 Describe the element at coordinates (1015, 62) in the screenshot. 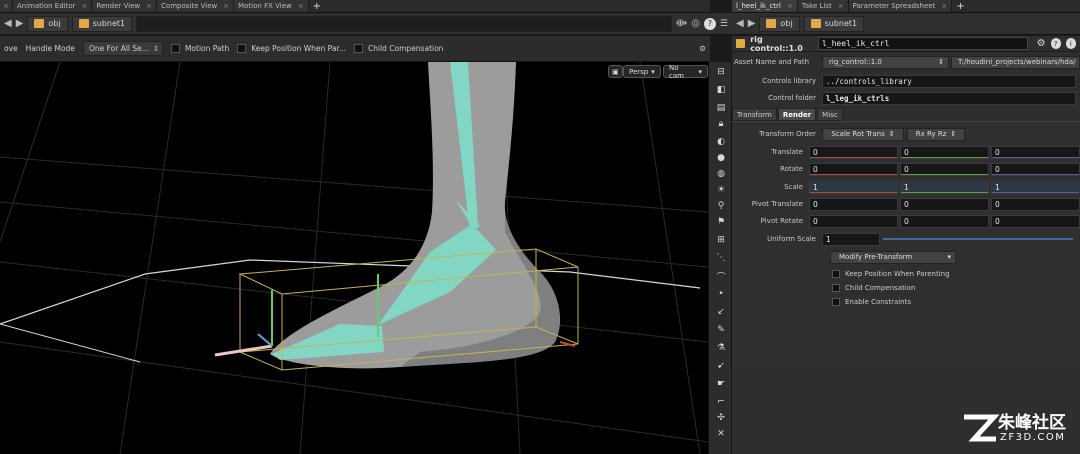

I see `asset-path-button: T:/houdini_projects/webinars/hda/` at that location.